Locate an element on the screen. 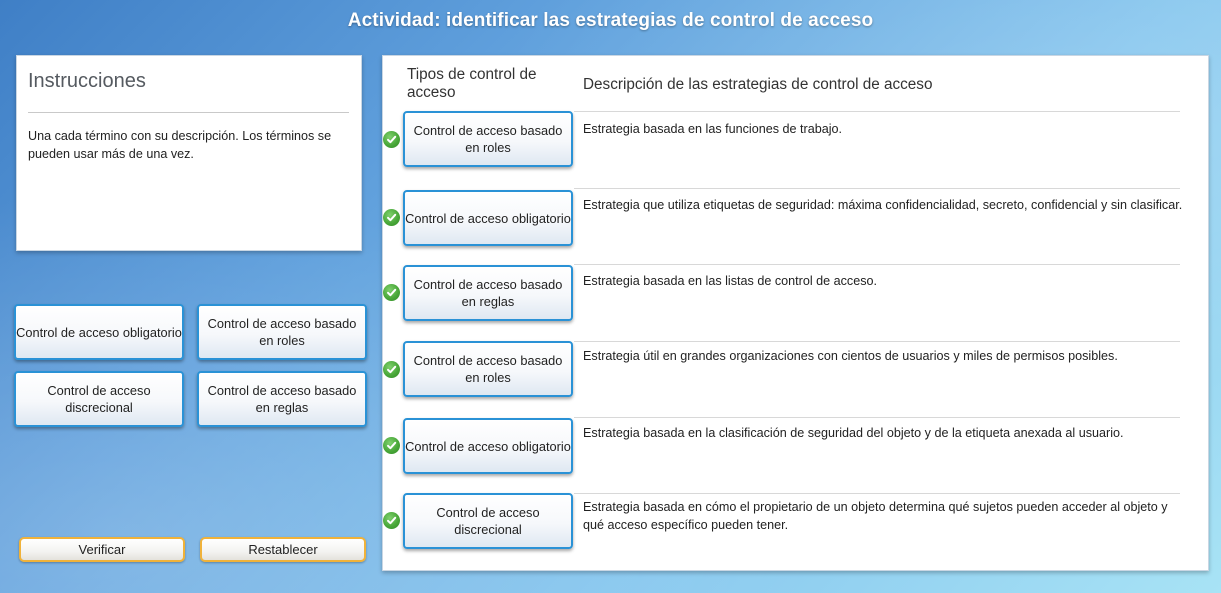 This screenshot has height=593, width=1221. pool-tile-obligatorio: Control de acceso obligatorio is located at coordinates (99, 332).